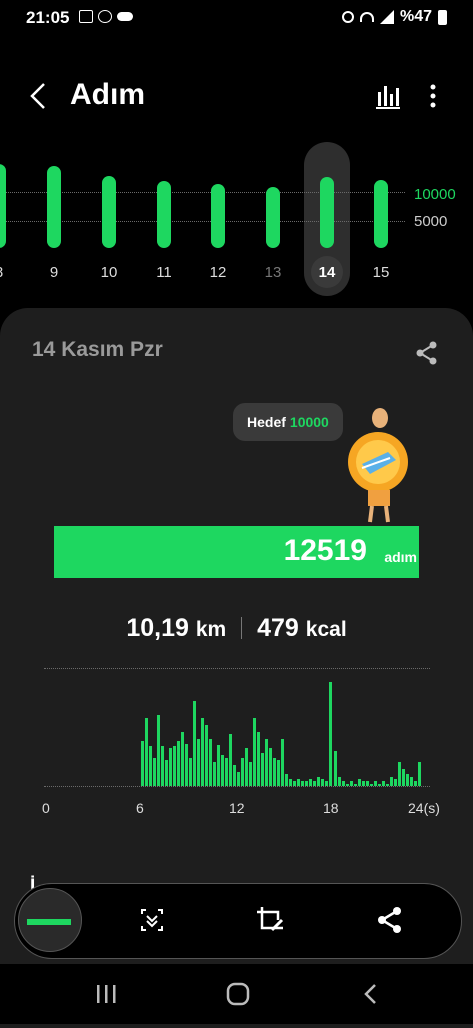 The height and width of the screenshot is (1028, 473). What do you see at coordinates (152, 920) in the screenshot?
I see `scroll-capture-button` at bounding box center [152, 920].